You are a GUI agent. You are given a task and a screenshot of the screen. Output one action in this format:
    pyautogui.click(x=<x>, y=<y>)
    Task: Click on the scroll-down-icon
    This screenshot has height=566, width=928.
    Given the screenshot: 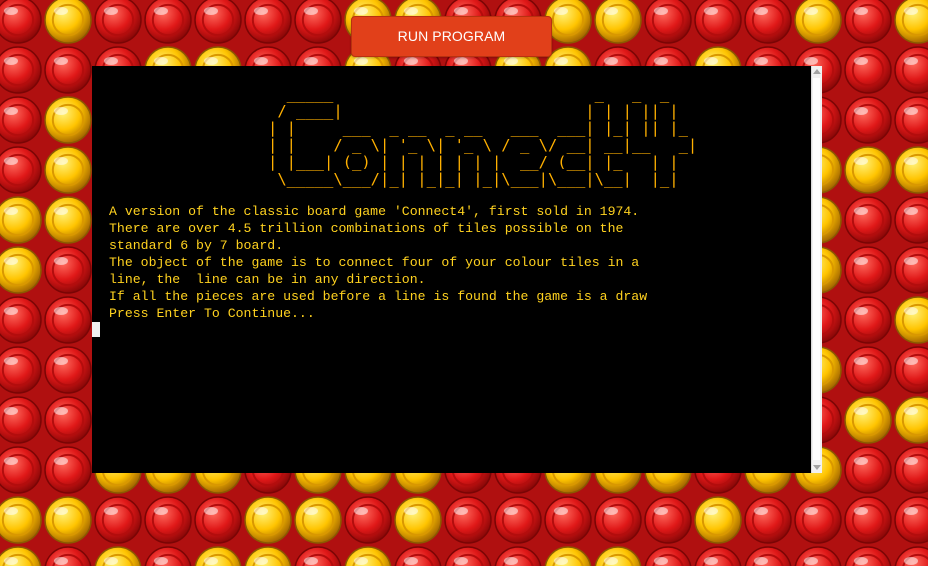 What is the action you would take?
    pyautogui.click(x=817, y=467)
    